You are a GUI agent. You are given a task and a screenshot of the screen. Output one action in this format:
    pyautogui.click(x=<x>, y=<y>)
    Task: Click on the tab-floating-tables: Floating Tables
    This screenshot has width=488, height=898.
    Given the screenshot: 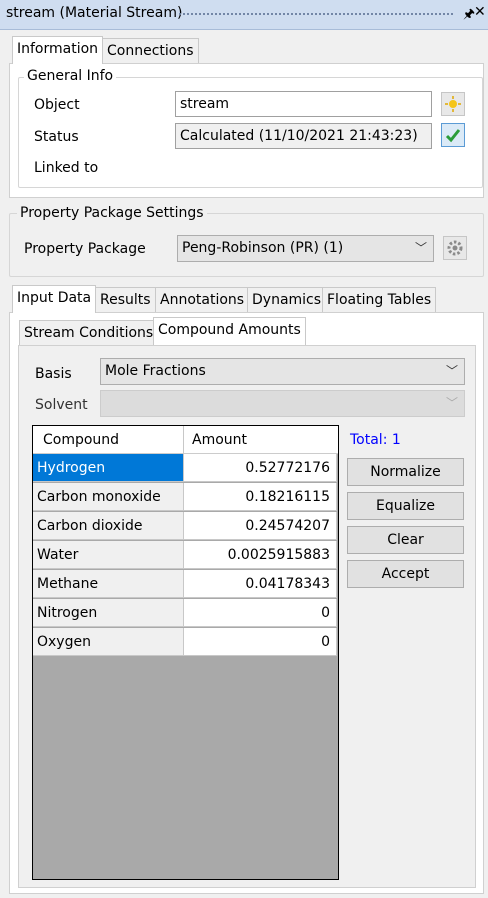 What is the action you would take?
    pyautogui.click(x=379, y=300)
    